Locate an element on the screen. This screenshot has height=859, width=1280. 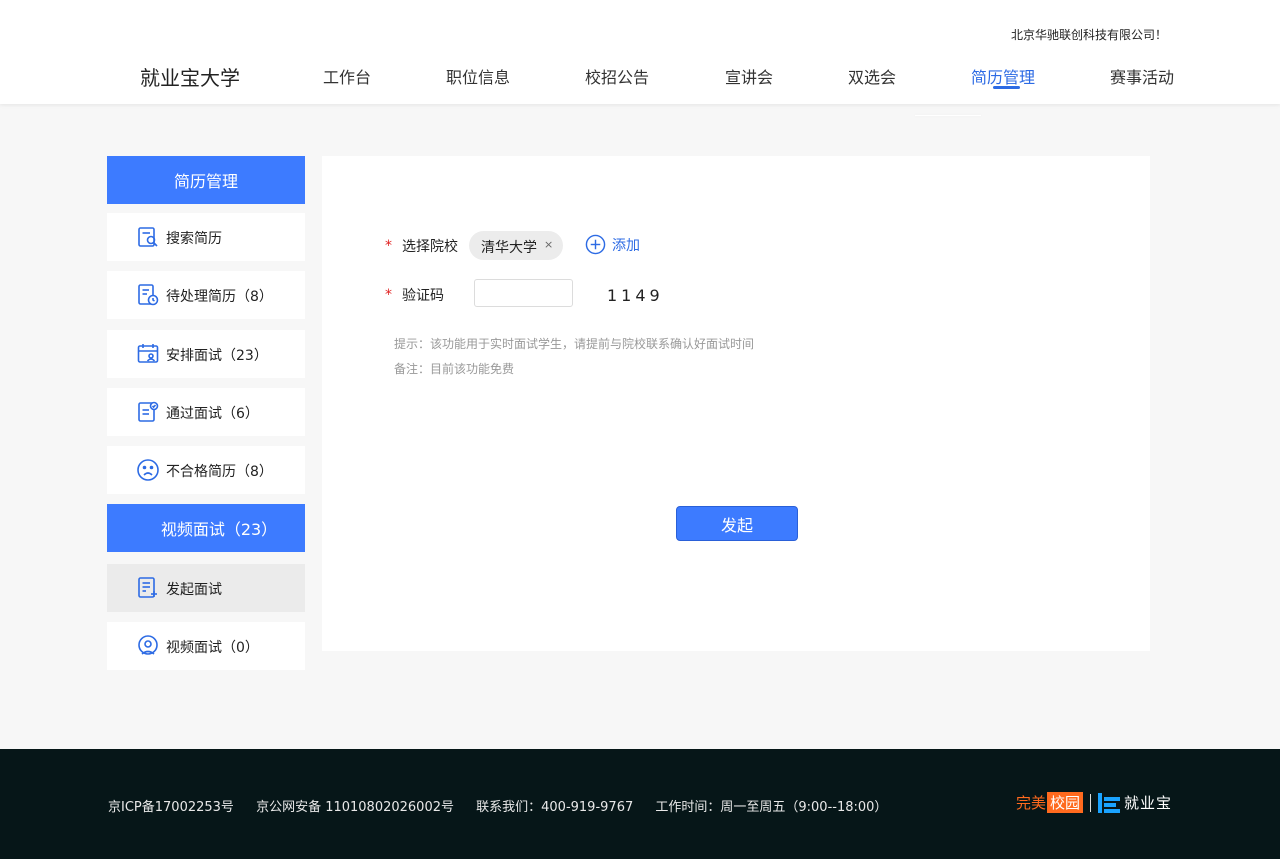
school-label: 选择院校 is located at coordinates (430, 247).